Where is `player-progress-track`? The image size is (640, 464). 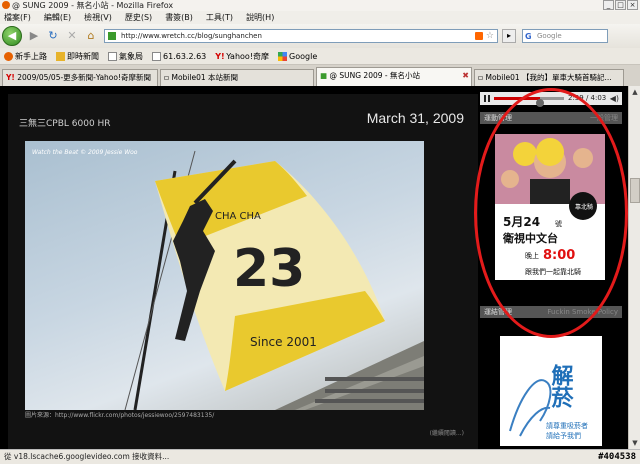 player-progress-track is located at coordinates (529, 102).